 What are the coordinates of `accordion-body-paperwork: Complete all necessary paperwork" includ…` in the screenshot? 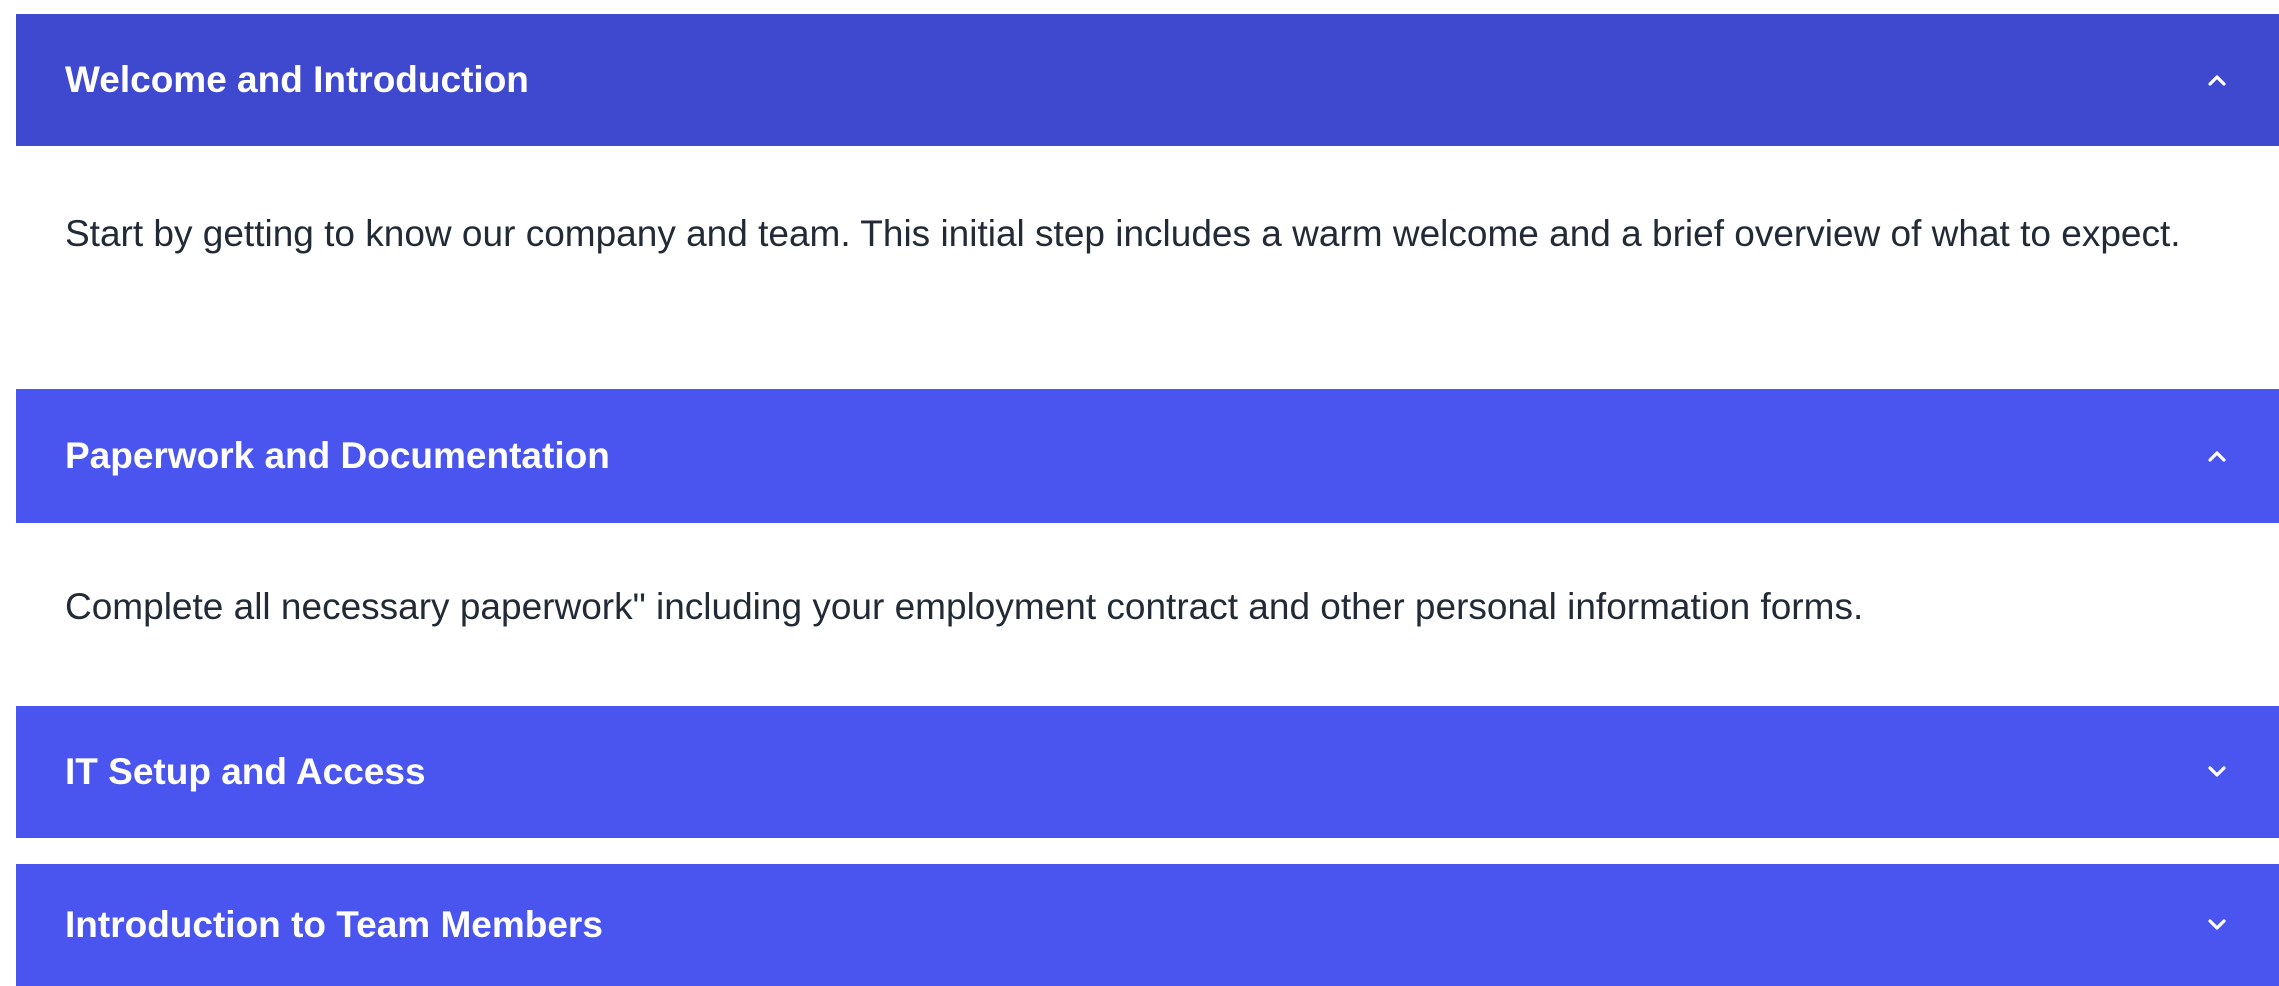 It's located at (964, 606).